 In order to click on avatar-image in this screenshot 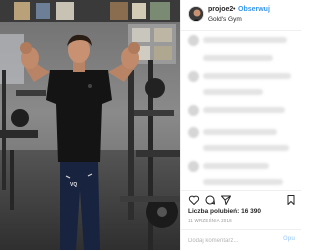, I will do `click(196, 14)`.